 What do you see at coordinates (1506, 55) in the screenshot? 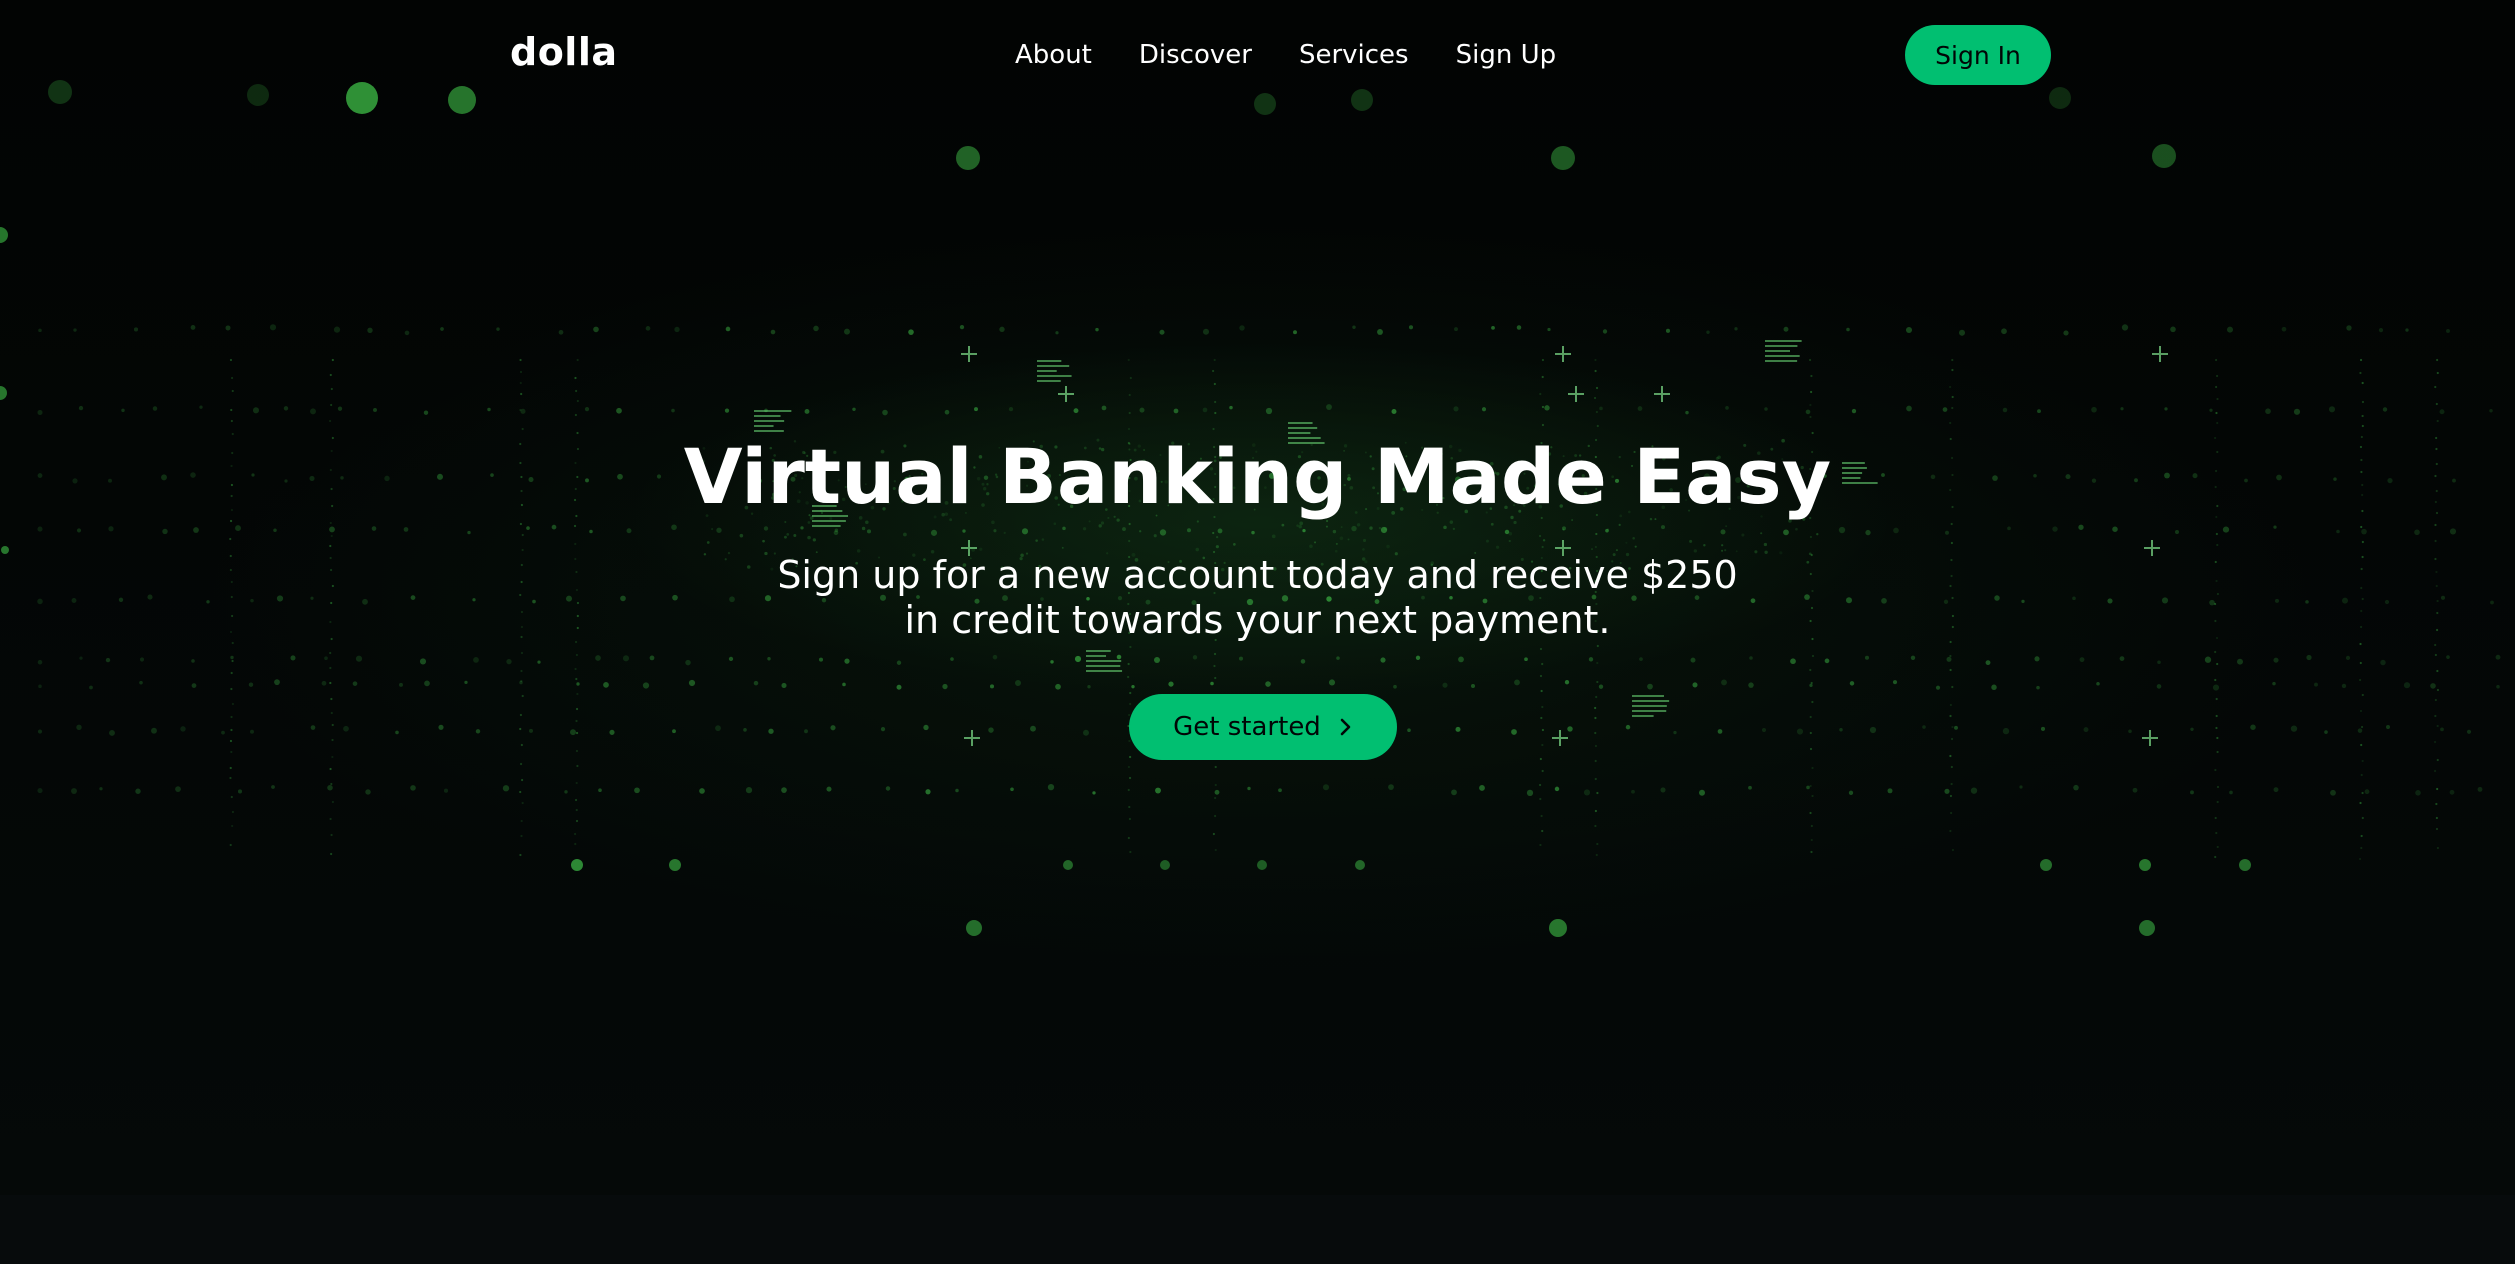
I see `nav-link-signup: Sign Up` at bounding box center [1506, 55].